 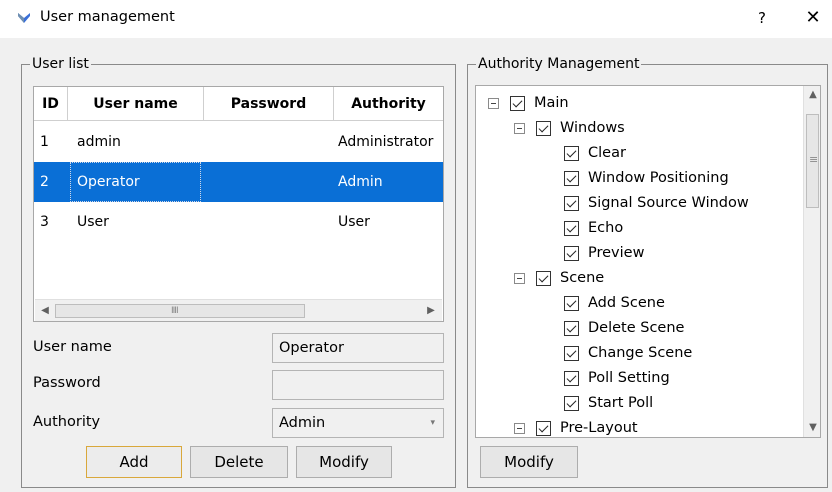 What do you see at coordinates (67, 422) in the screenshot?
I see `authority-label: Authority` at bounding box center [67, 422].